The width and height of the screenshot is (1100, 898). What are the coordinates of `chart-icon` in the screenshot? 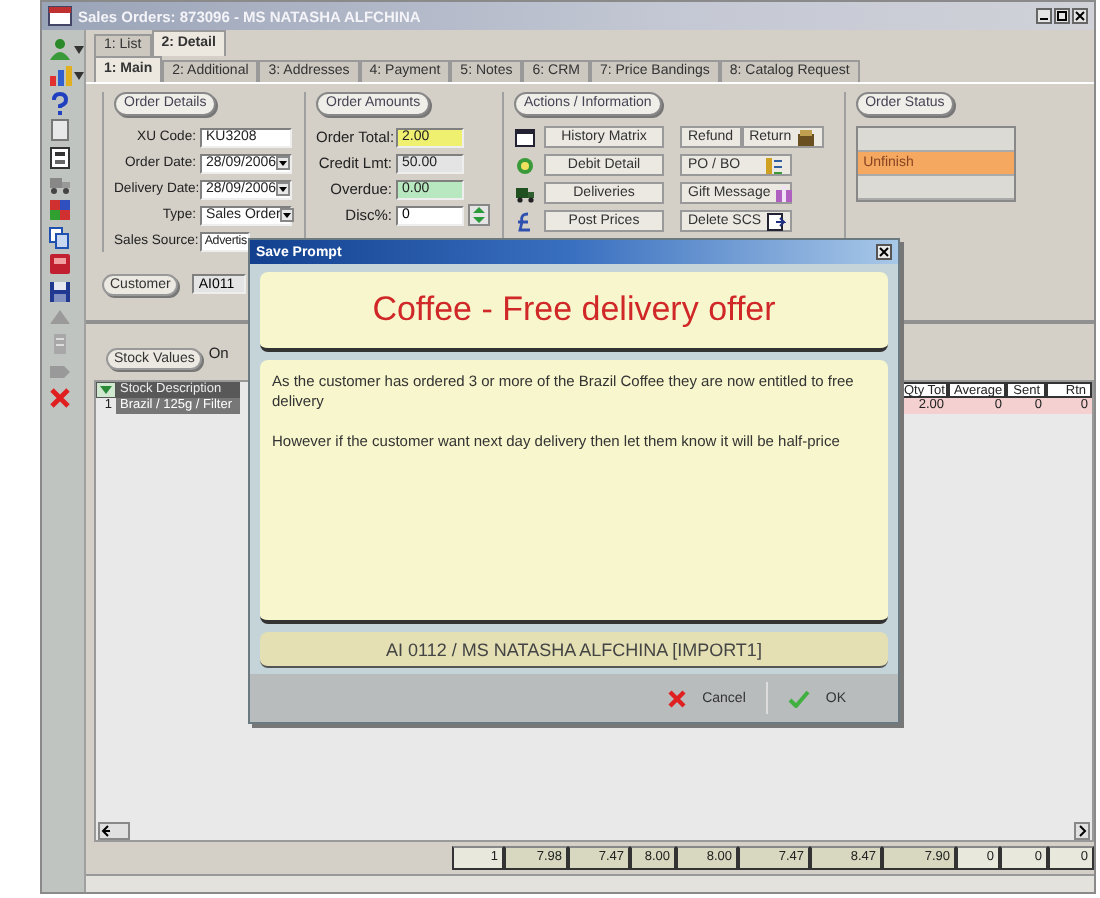 It's located at (60, 76).